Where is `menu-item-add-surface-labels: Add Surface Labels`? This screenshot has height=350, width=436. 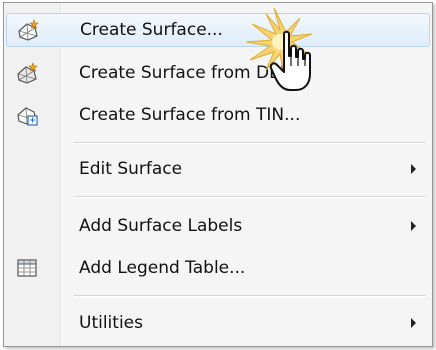
menu-item-add-surface-labels: Add Surface Labels is located at coordinates (218, 226).